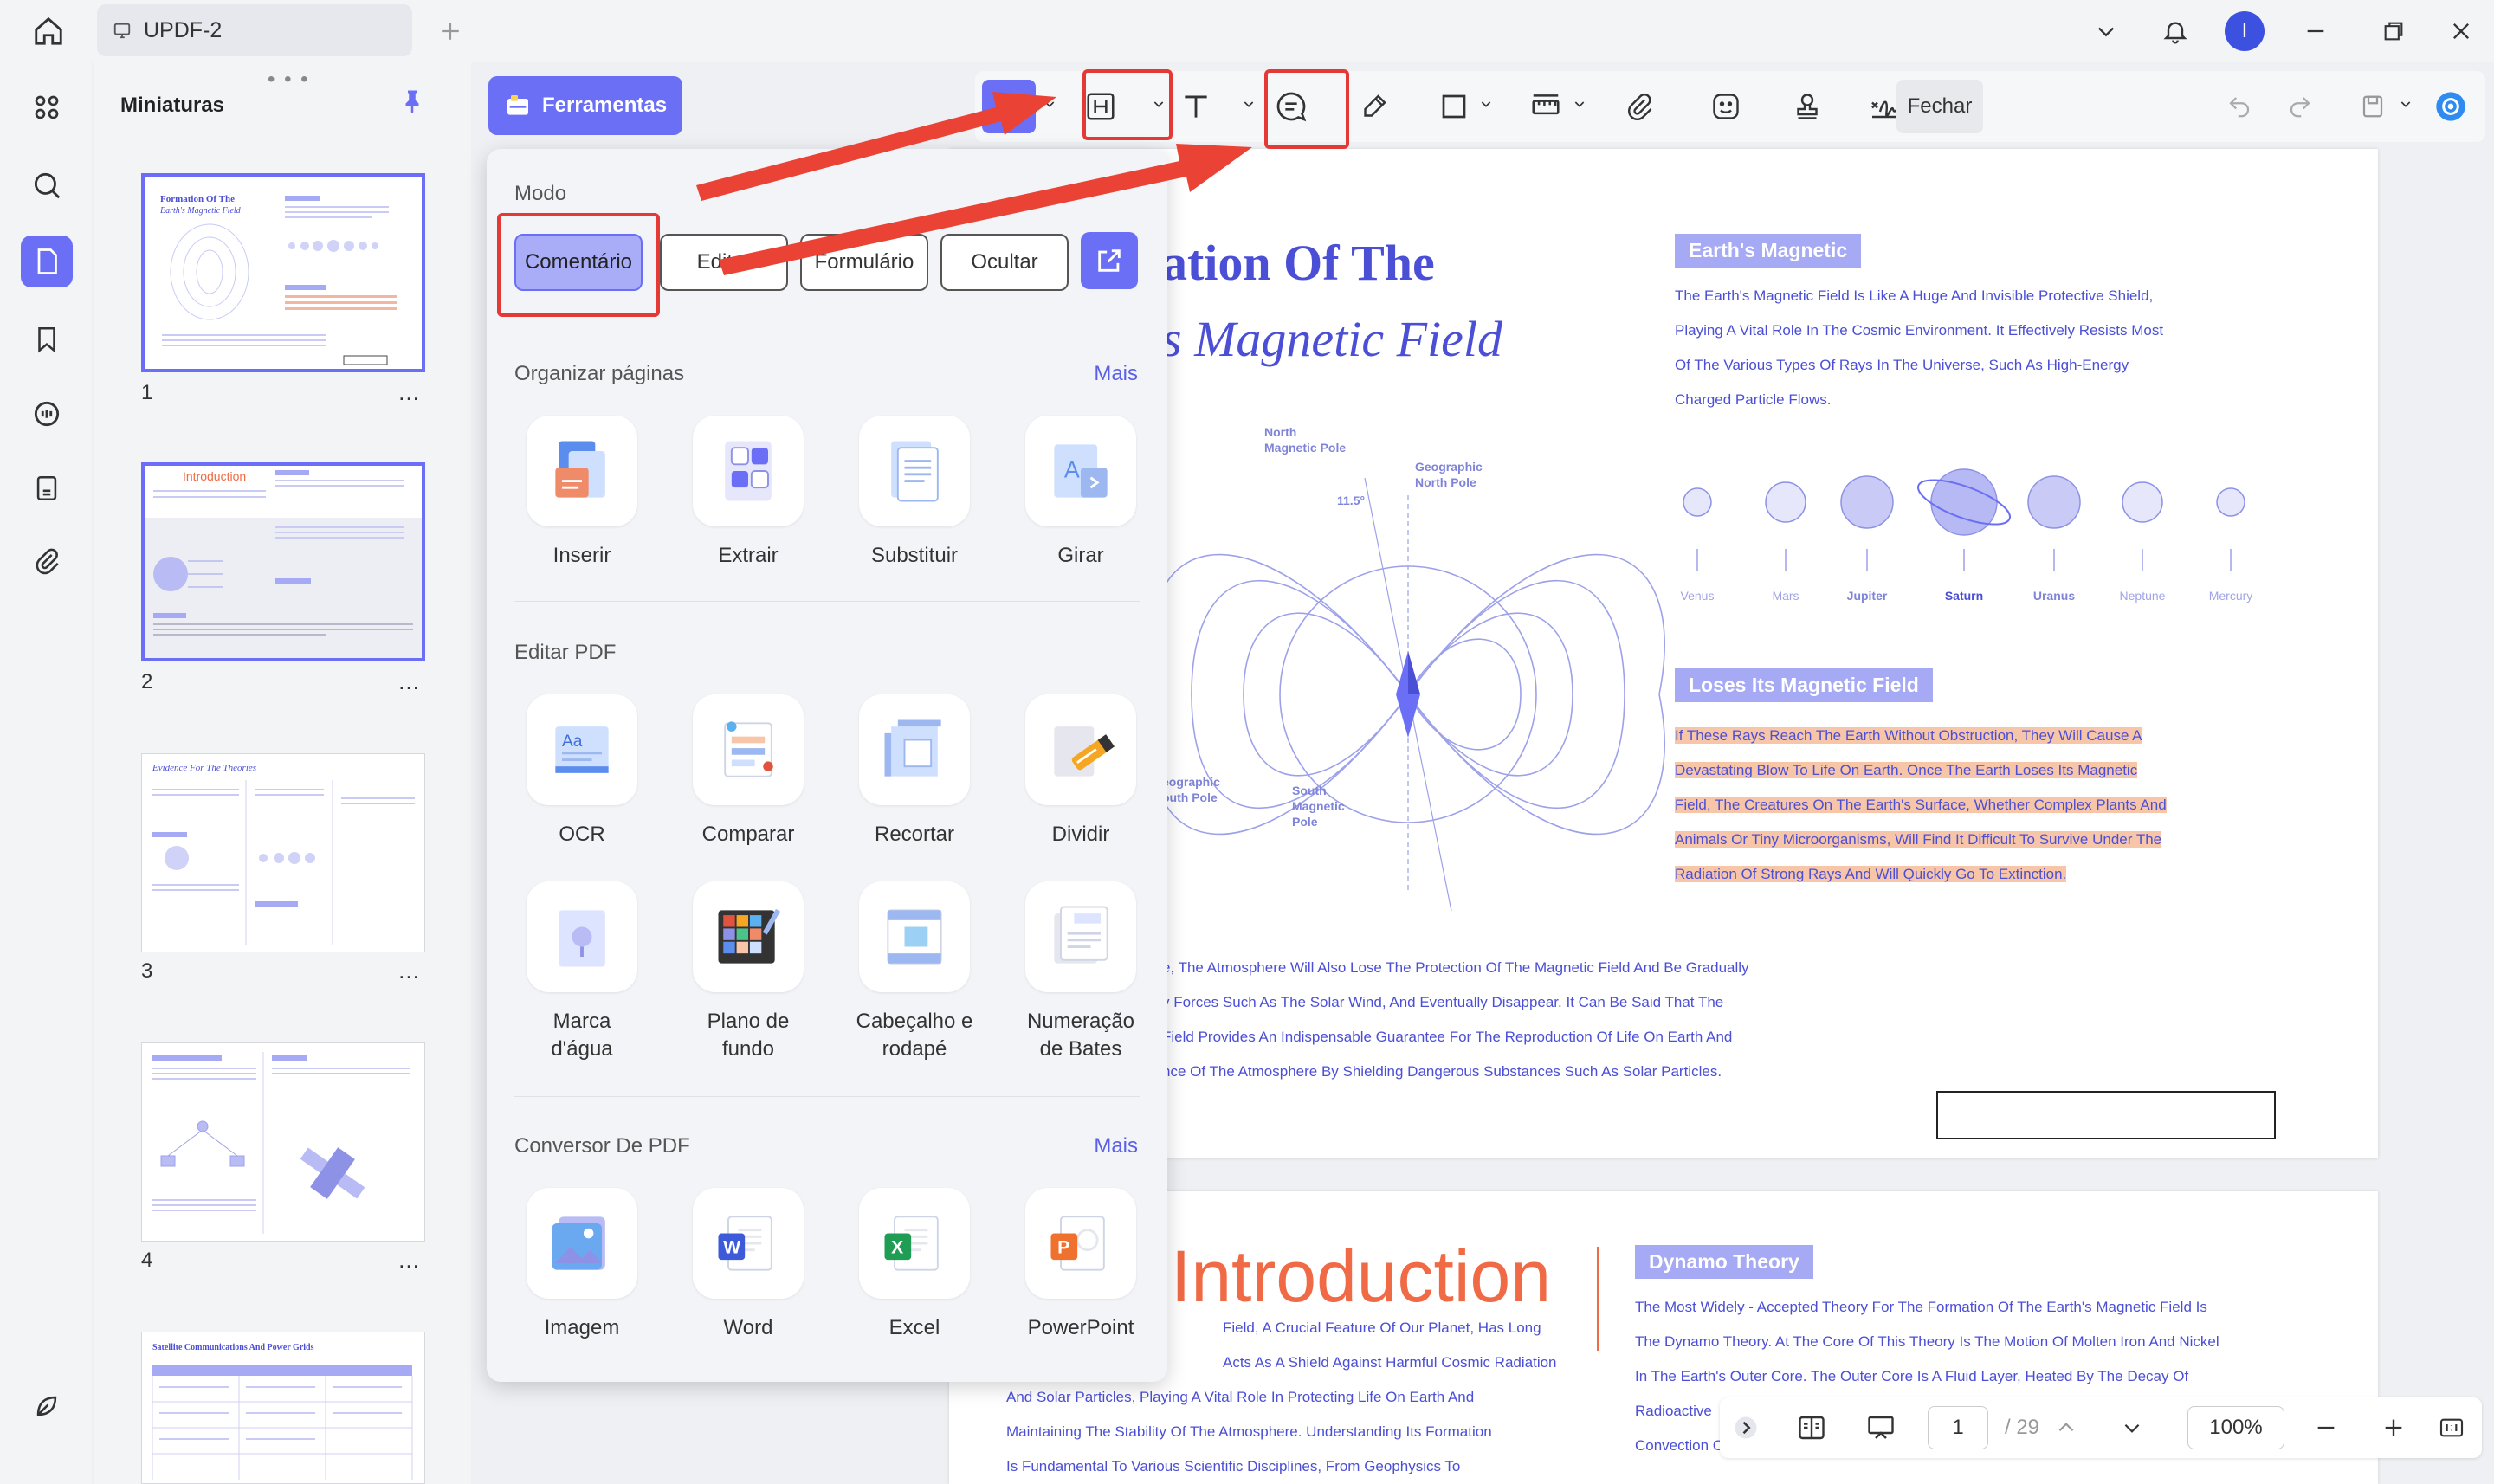 This screenshot has height=1484, width=2494. Describe the element at coordinates (1881, 1427) in the screenshot. I see `presentation-icon` at that location.